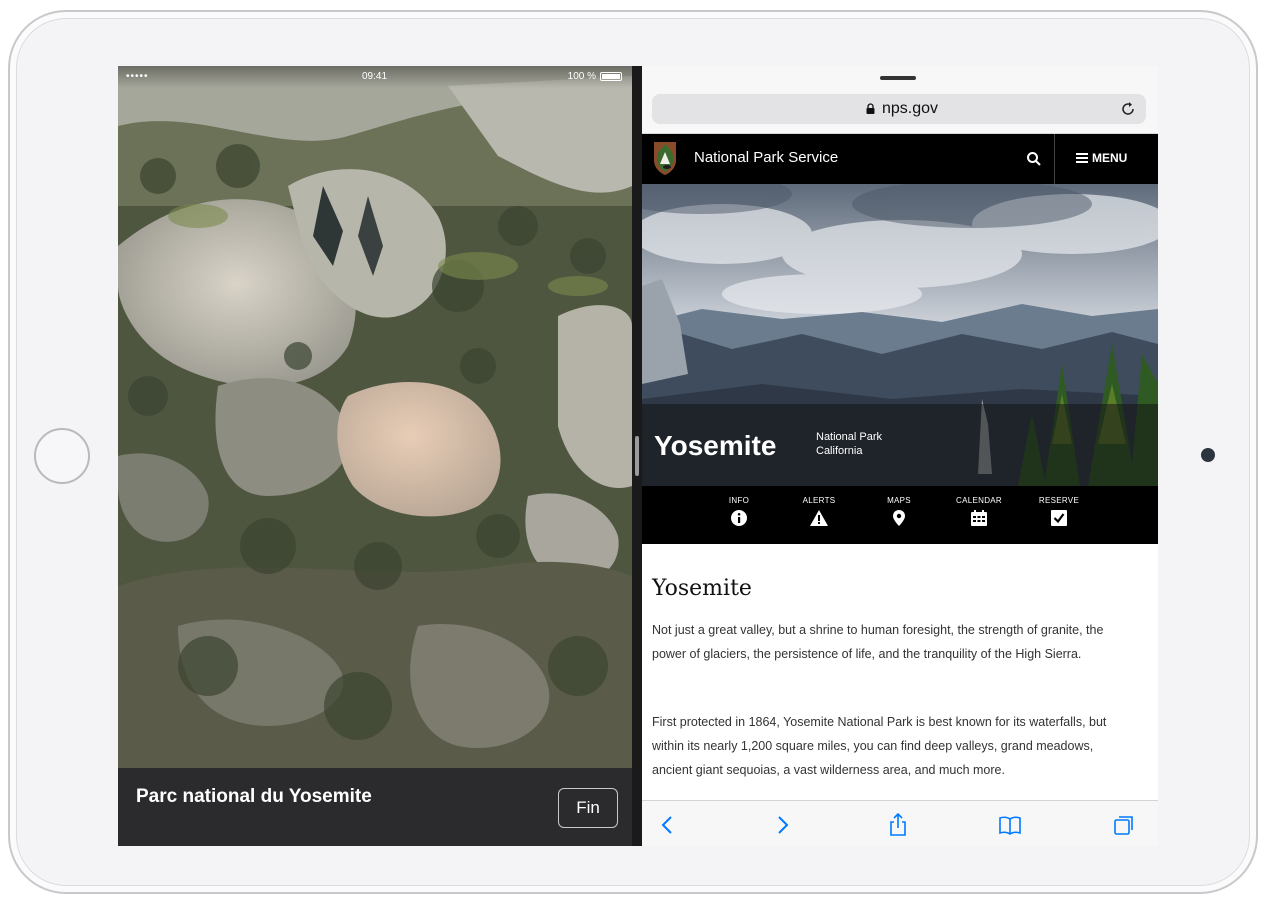  I want to click on status-time: 09:41, so click(375, 76).